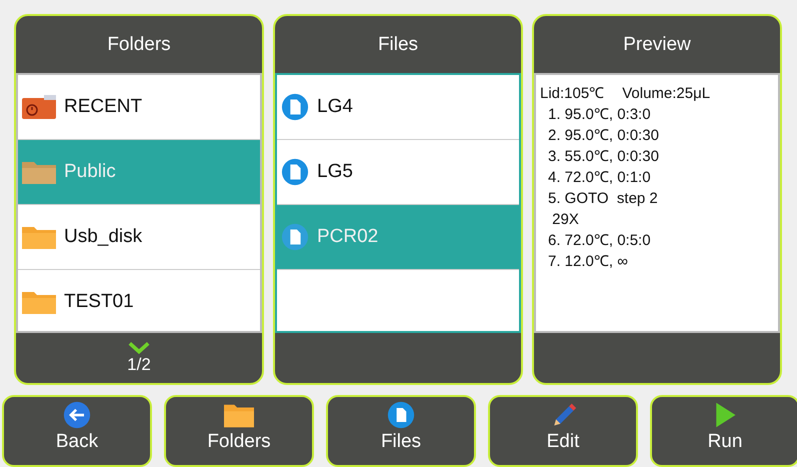 This screenshot has width=797, height=467. What do you see at coordinates (657, 219) in the screenshot?
I see `program-step: 29X` at bounding box center [657, 219].